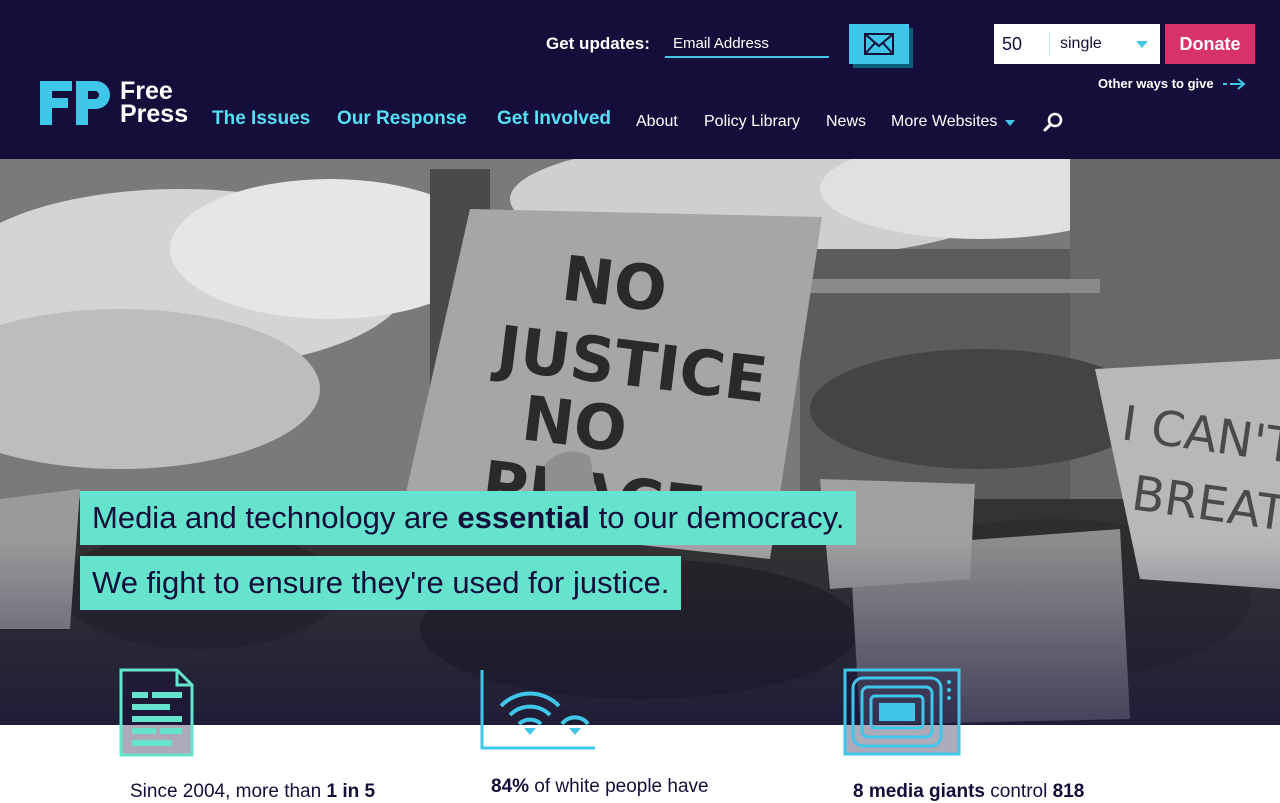  I want to click on nav-the-issues: The Issues, so click(261, 119).